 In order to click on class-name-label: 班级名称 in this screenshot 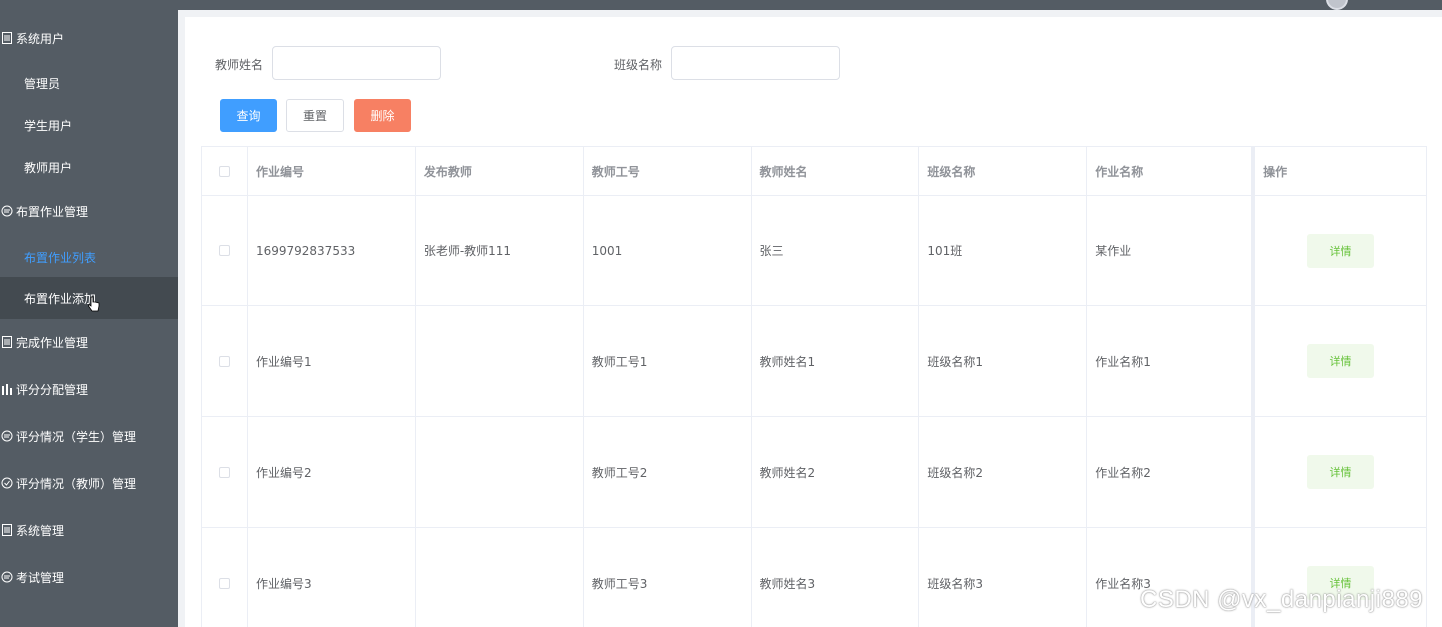, I will do `click(638, 65)`.